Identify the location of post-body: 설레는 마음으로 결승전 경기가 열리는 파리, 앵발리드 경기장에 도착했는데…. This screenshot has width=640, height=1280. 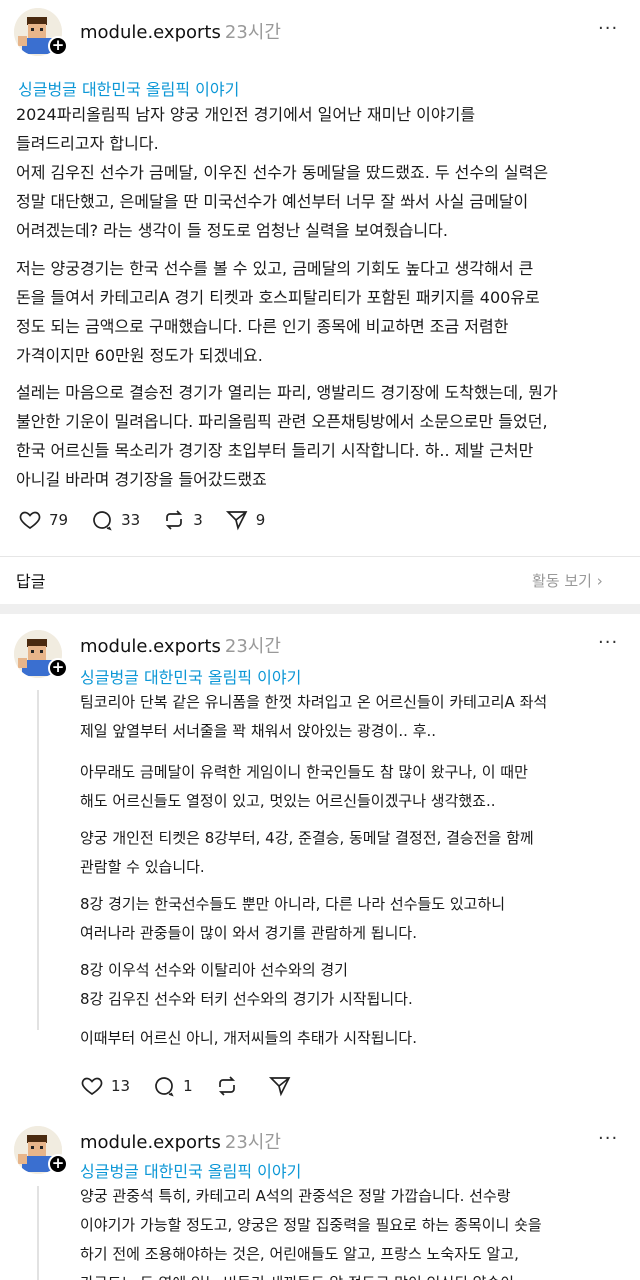
(287, 436).